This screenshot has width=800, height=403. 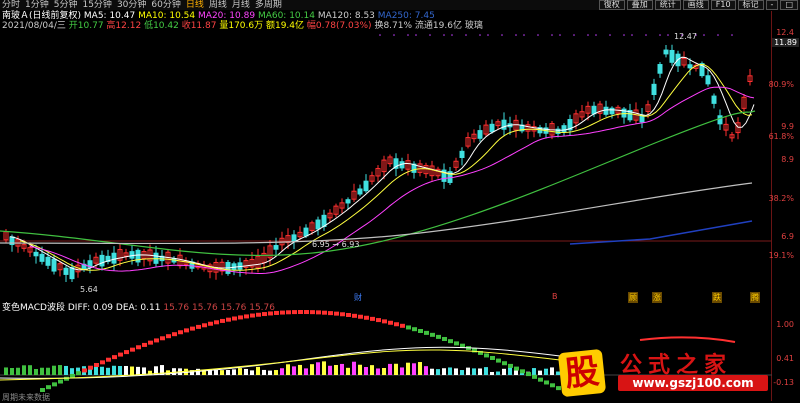 I want to click on period-tab-2: 5分钟, so click(x=66, y=5).